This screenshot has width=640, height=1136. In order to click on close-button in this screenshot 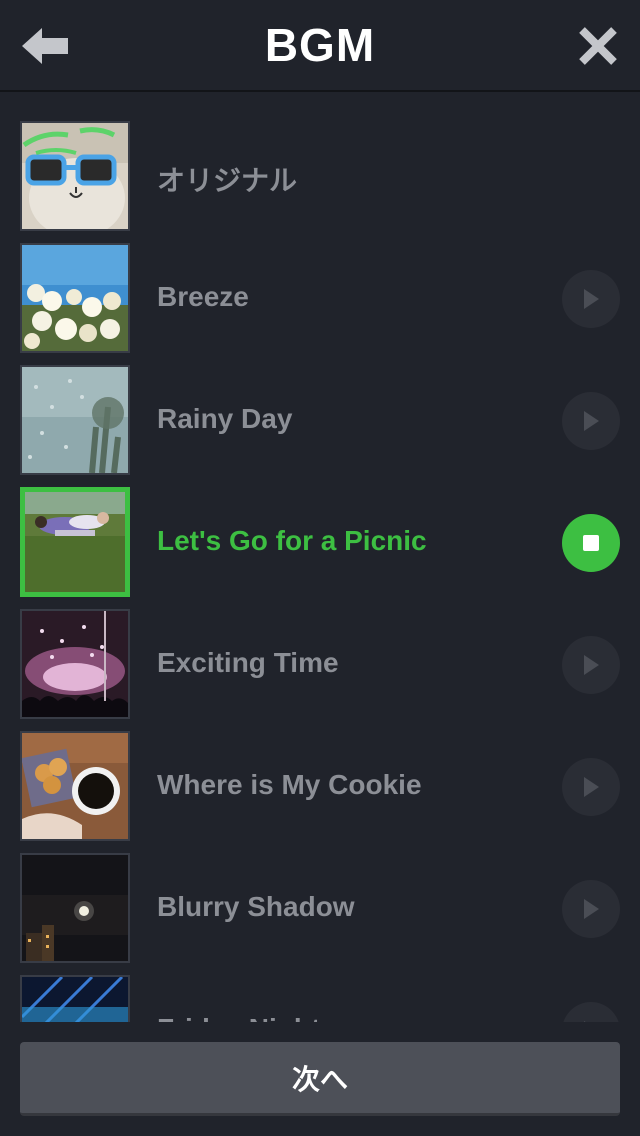, I will do `click(598, 46)`.